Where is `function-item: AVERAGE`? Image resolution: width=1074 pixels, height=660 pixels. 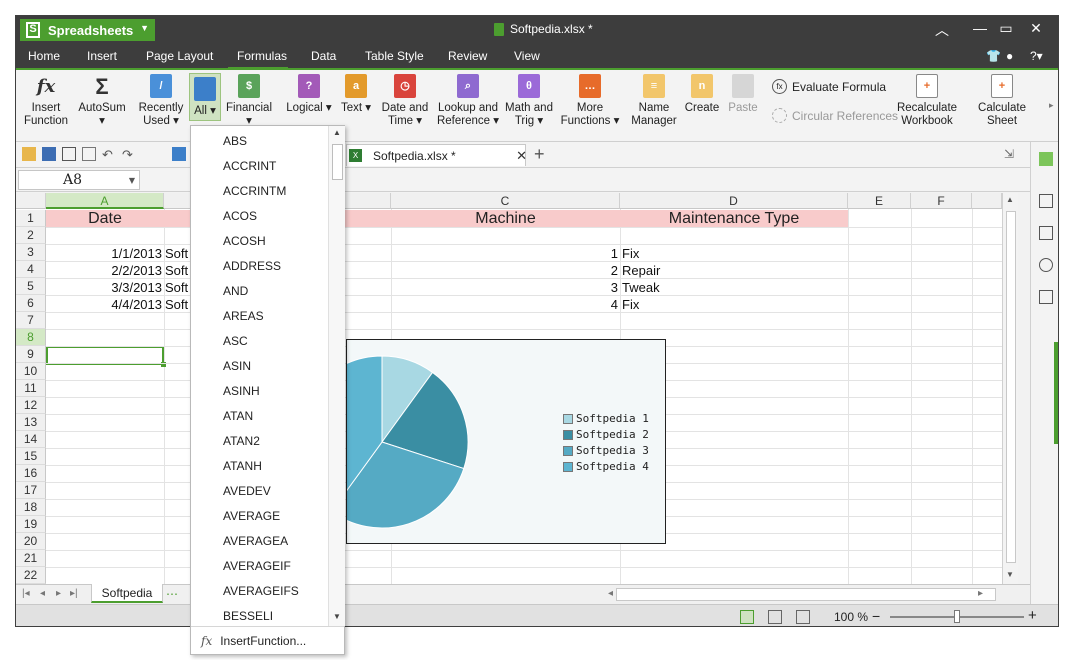 function-item: AVERAGE is located at coordinates (251, 516).